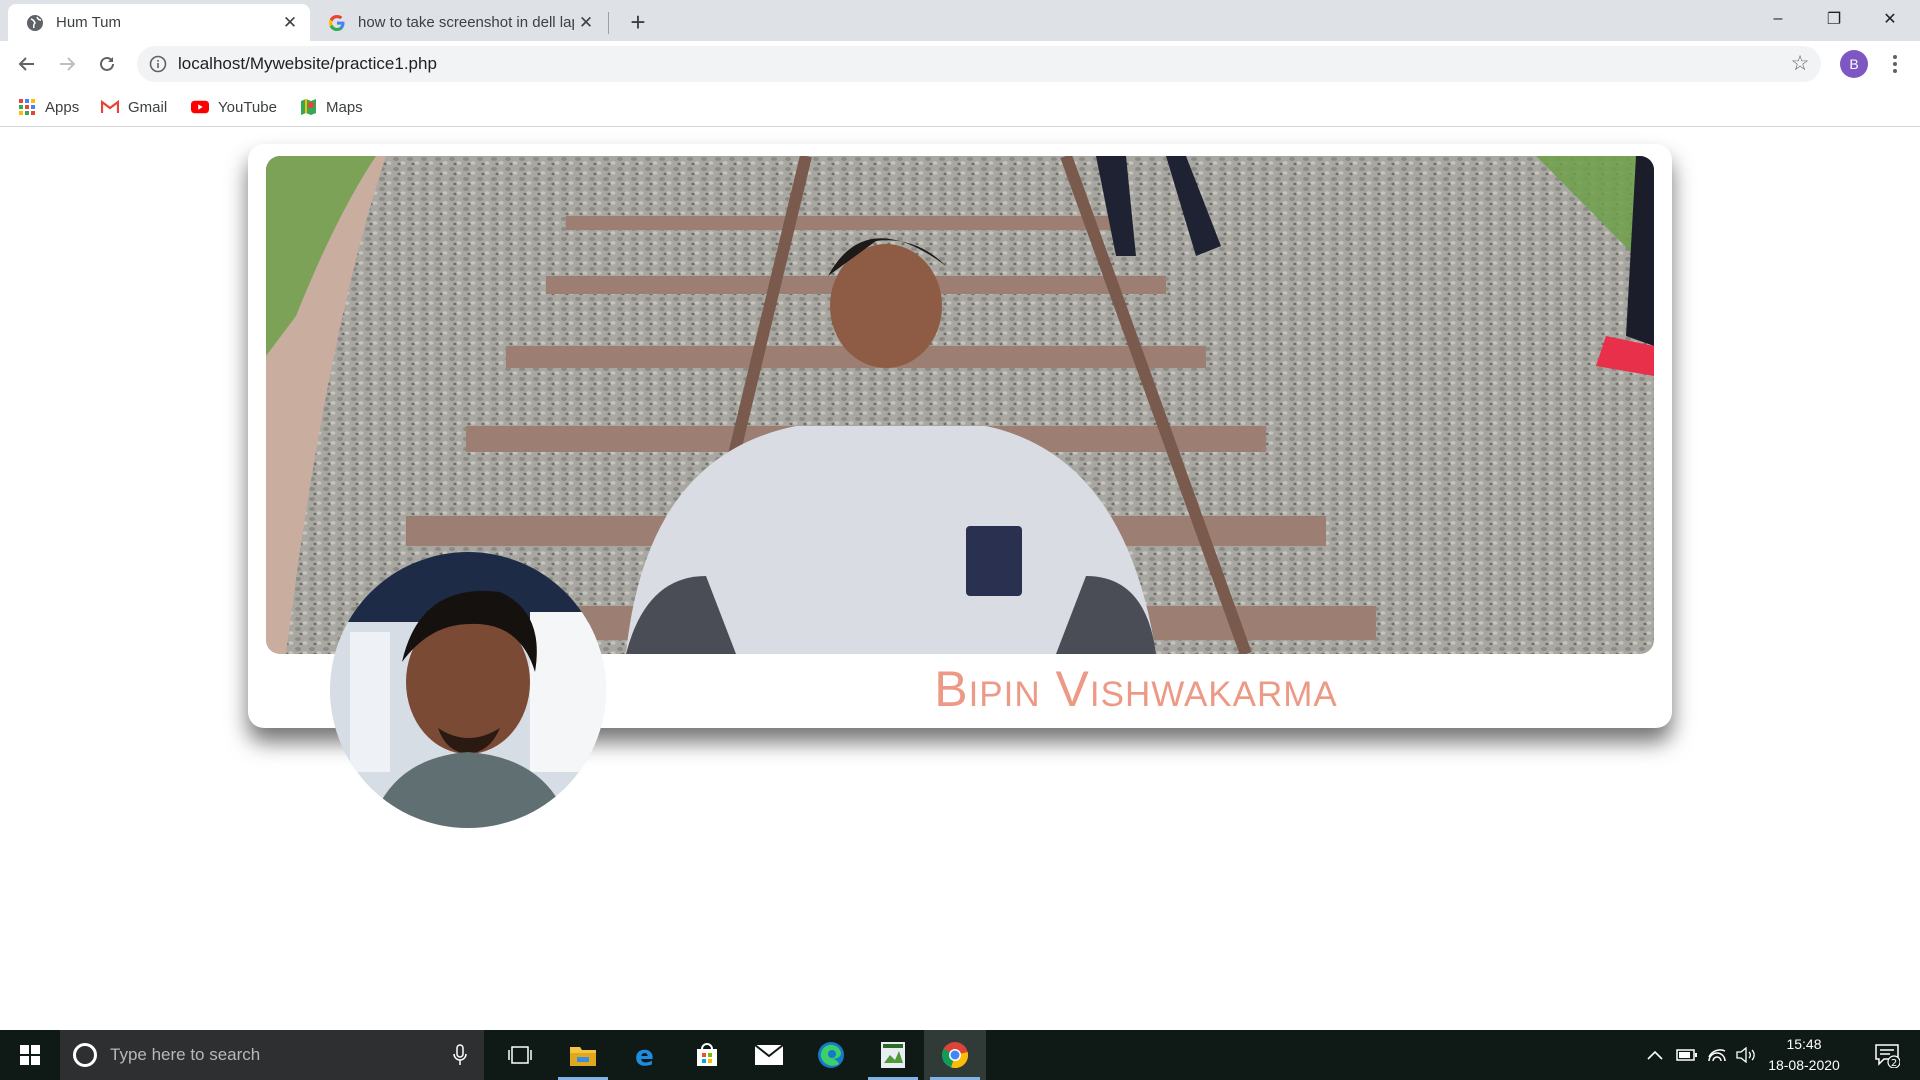 This screenshot has width=1920, height=1080. Describe the element at coordinates (893, 1055) in the screenshot. I see `xampp-icon` at that location.